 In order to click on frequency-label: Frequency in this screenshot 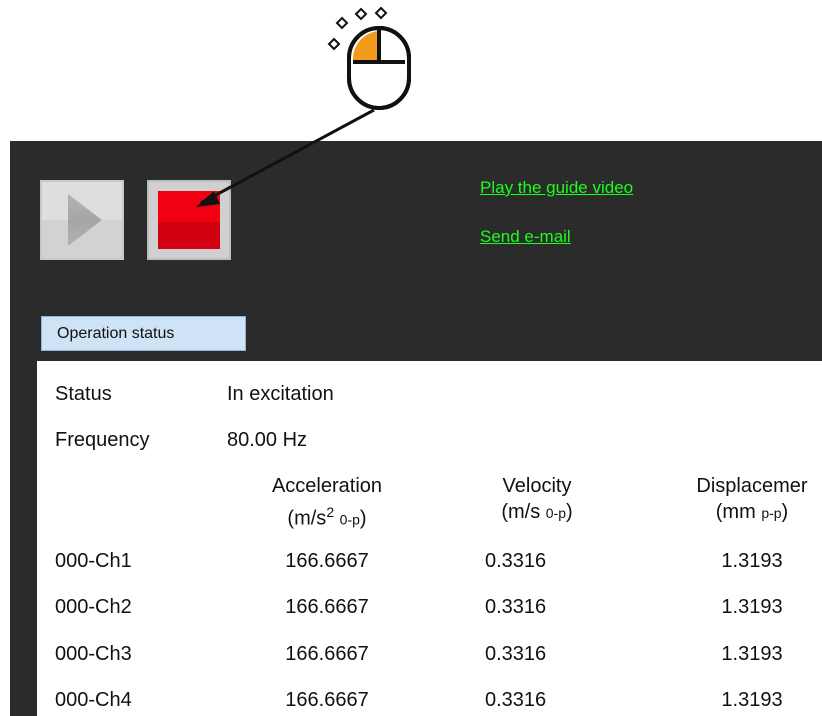, I will do `click(102, 440)`.